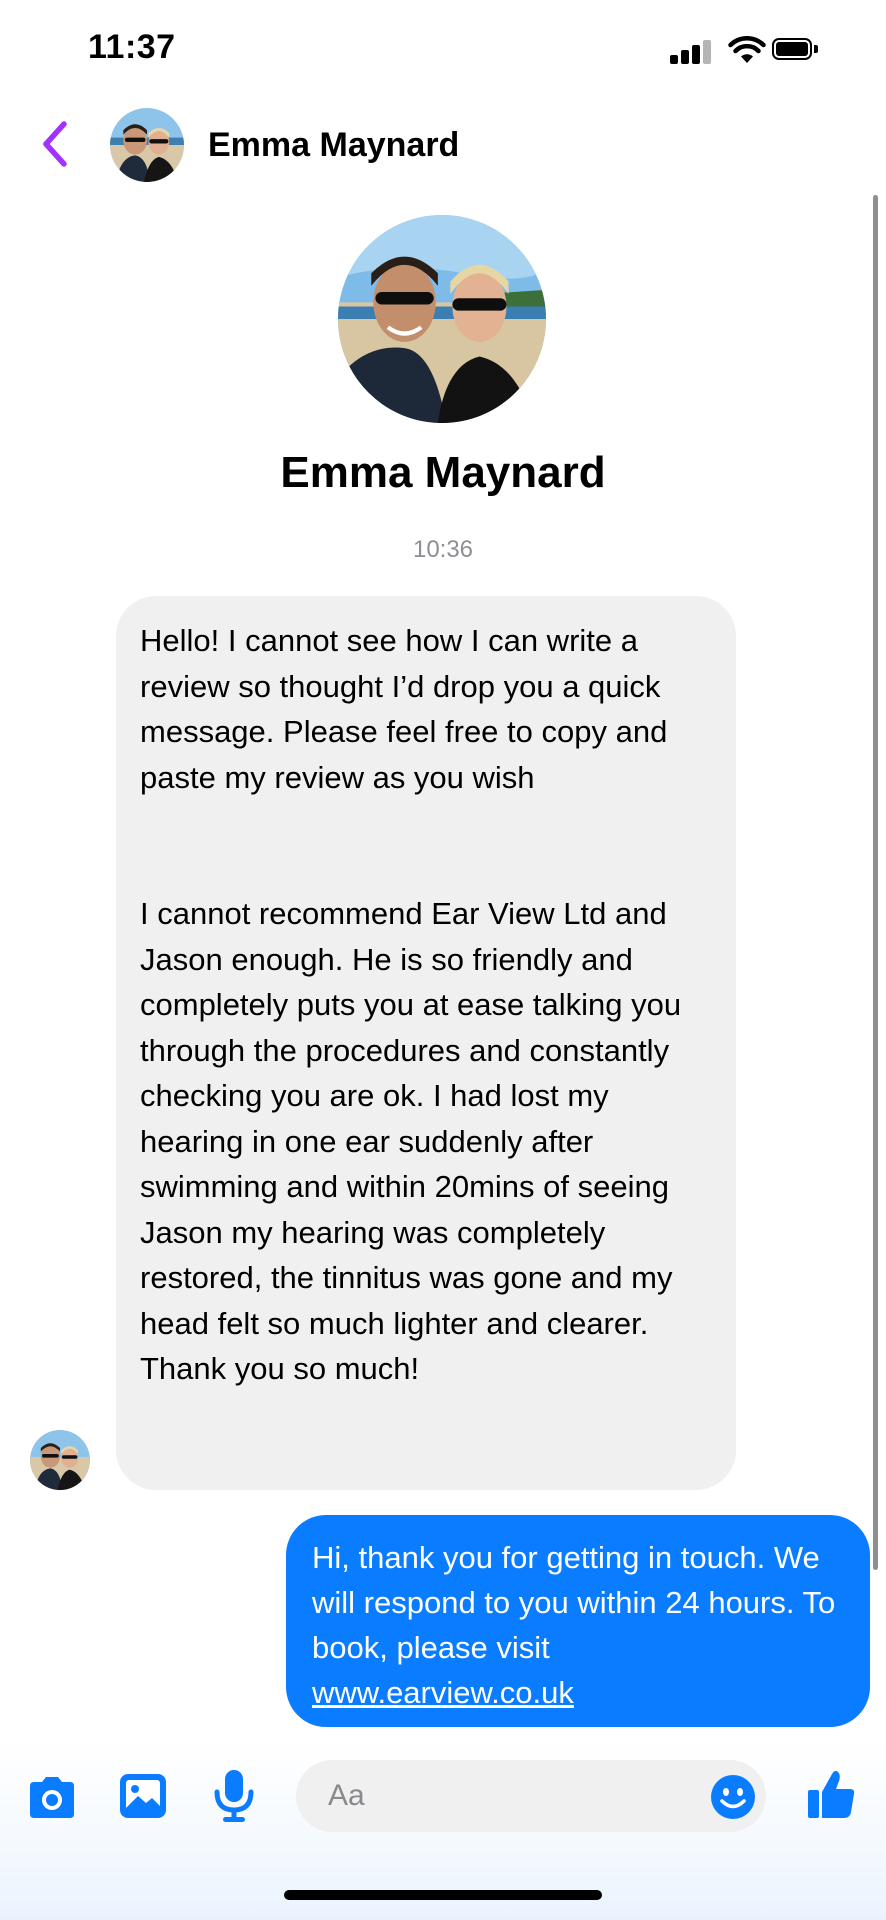 The width and height of the screenshot is (886, 1920). I want to click on signal-icon, so click(692, 52).